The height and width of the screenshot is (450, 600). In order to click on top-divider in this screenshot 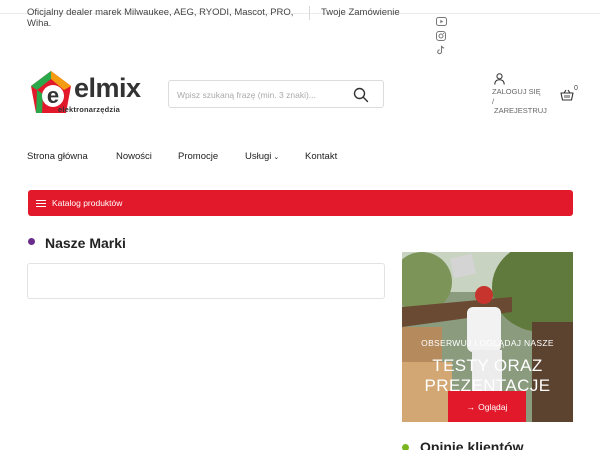, I will do `click(309, 13)`.